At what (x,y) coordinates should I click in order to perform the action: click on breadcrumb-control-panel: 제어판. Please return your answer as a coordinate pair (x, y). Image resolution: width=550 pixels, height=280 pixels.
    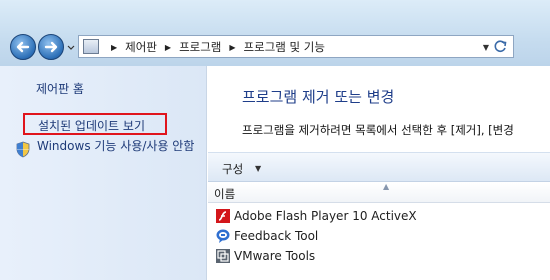
    Looking at the image, I should click on (141, 47).